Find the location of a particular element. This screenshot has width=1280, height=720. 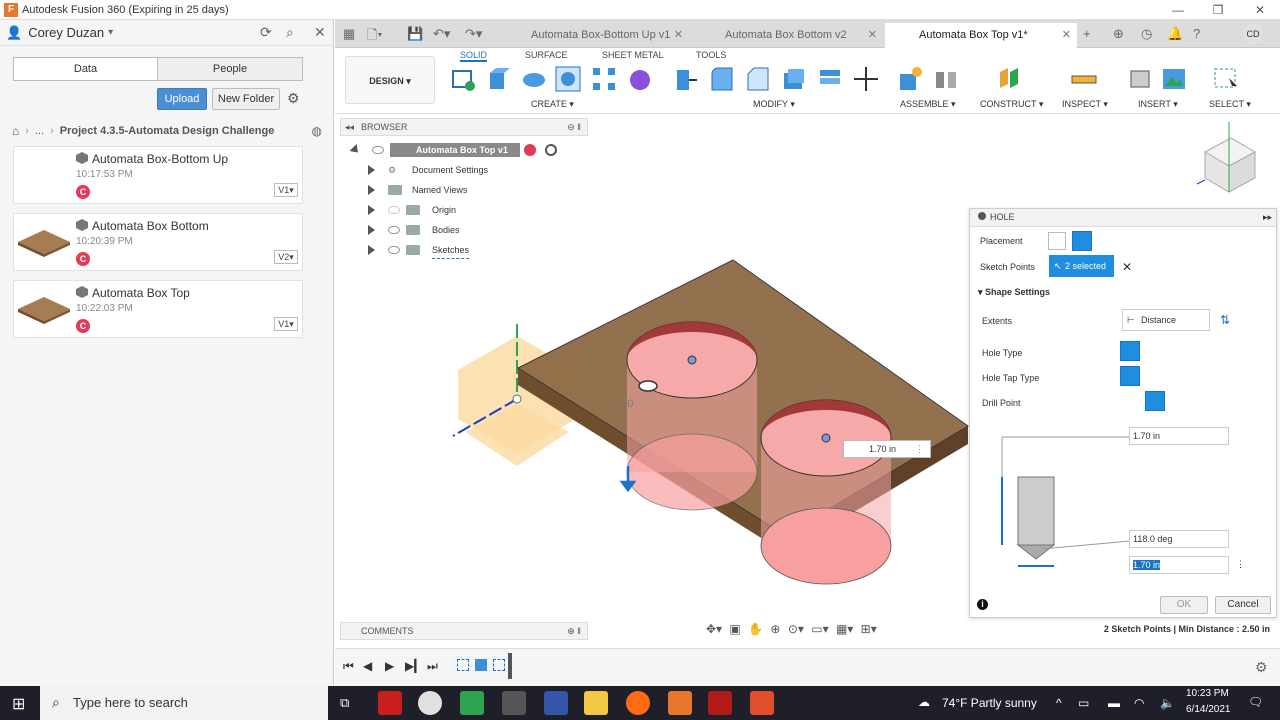

eit-app-icon is located at coordinates (556, 703).